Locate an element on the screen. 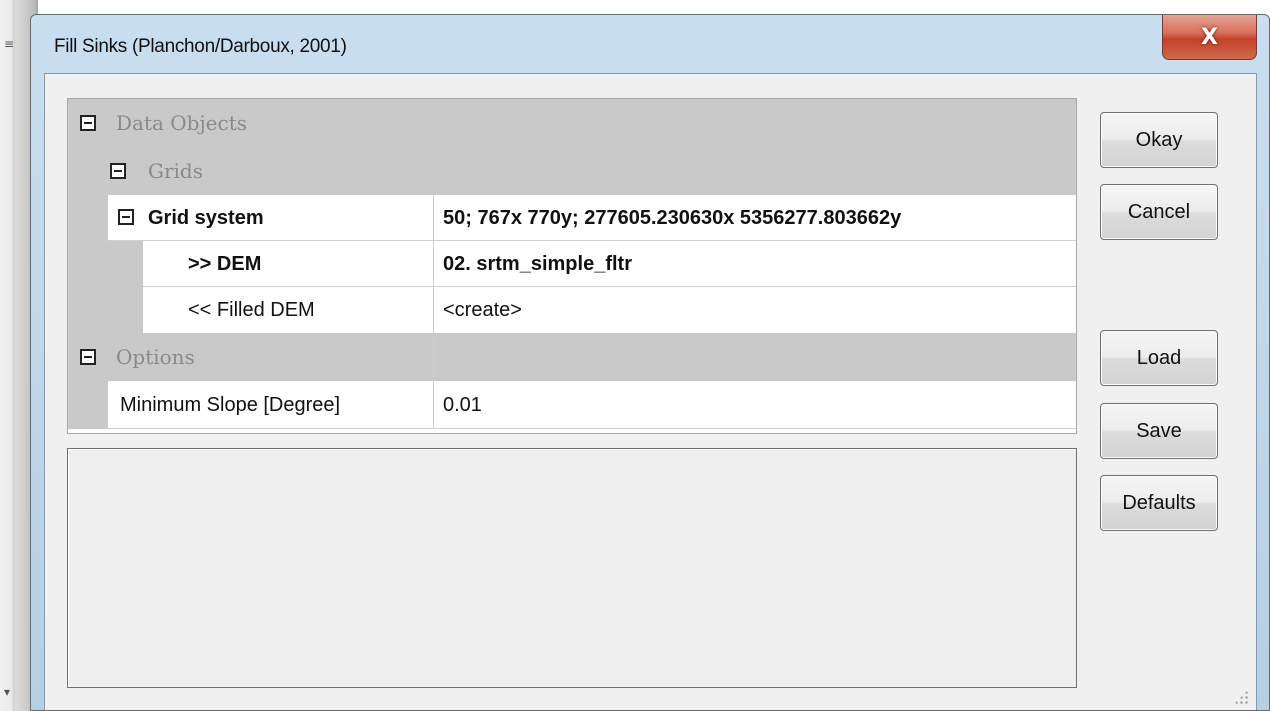 This screenshot has height=711, width=1270. title-bar: Fill Sinks (Planchon/Darboux, 2001) X is located at coordinates (650, 44).